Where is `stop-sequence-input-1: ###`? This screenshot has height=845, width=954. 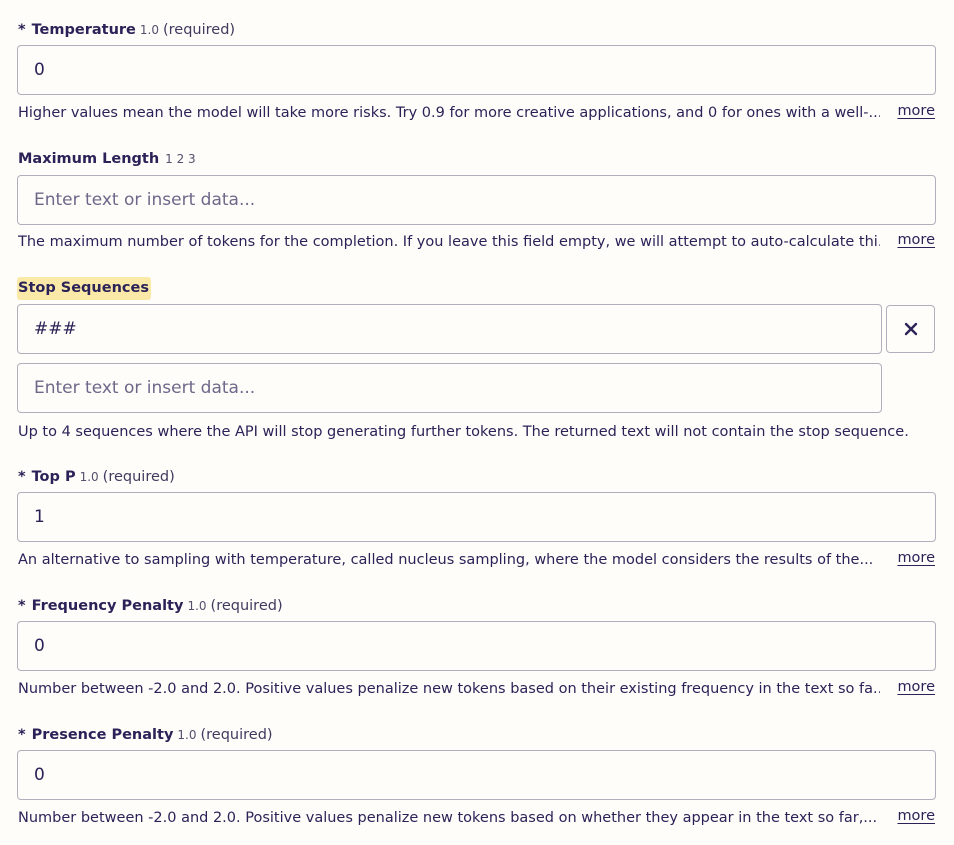
stop-sequence-input-1: ### is located at coordinates (449, 329).